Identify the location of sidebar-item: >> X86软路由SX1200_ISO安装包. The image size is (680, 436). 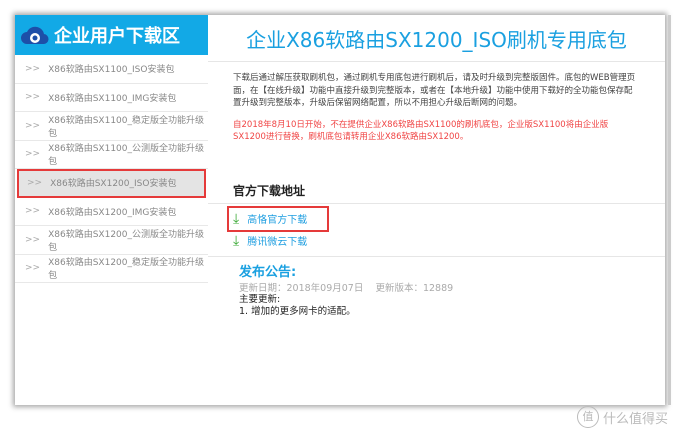
(111, 183).